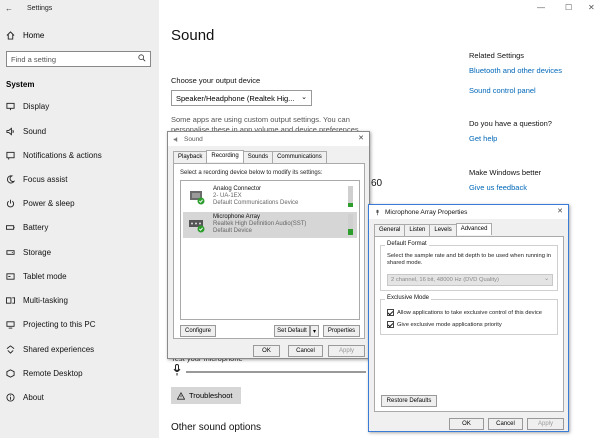 The height and width of the screenshot is (438, 600). Describe the element at coordinates (408, 298) in the screenshot. I see `exclusive-mode-label: Exclusive Mode` at that location.